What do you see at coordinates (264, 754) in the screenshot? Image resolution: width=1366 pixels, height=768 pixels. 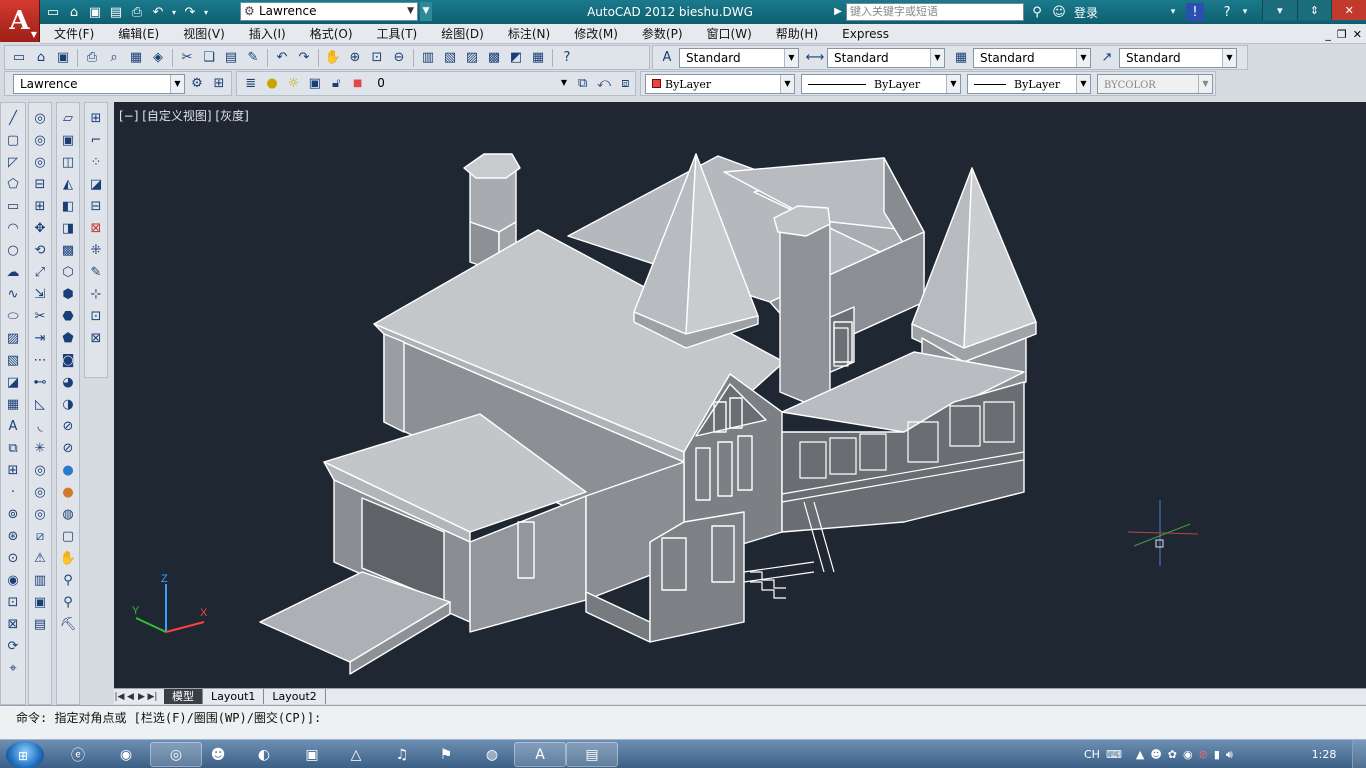 I see `taskbar-media-icon: ◐` at bounding box center [264, 754].